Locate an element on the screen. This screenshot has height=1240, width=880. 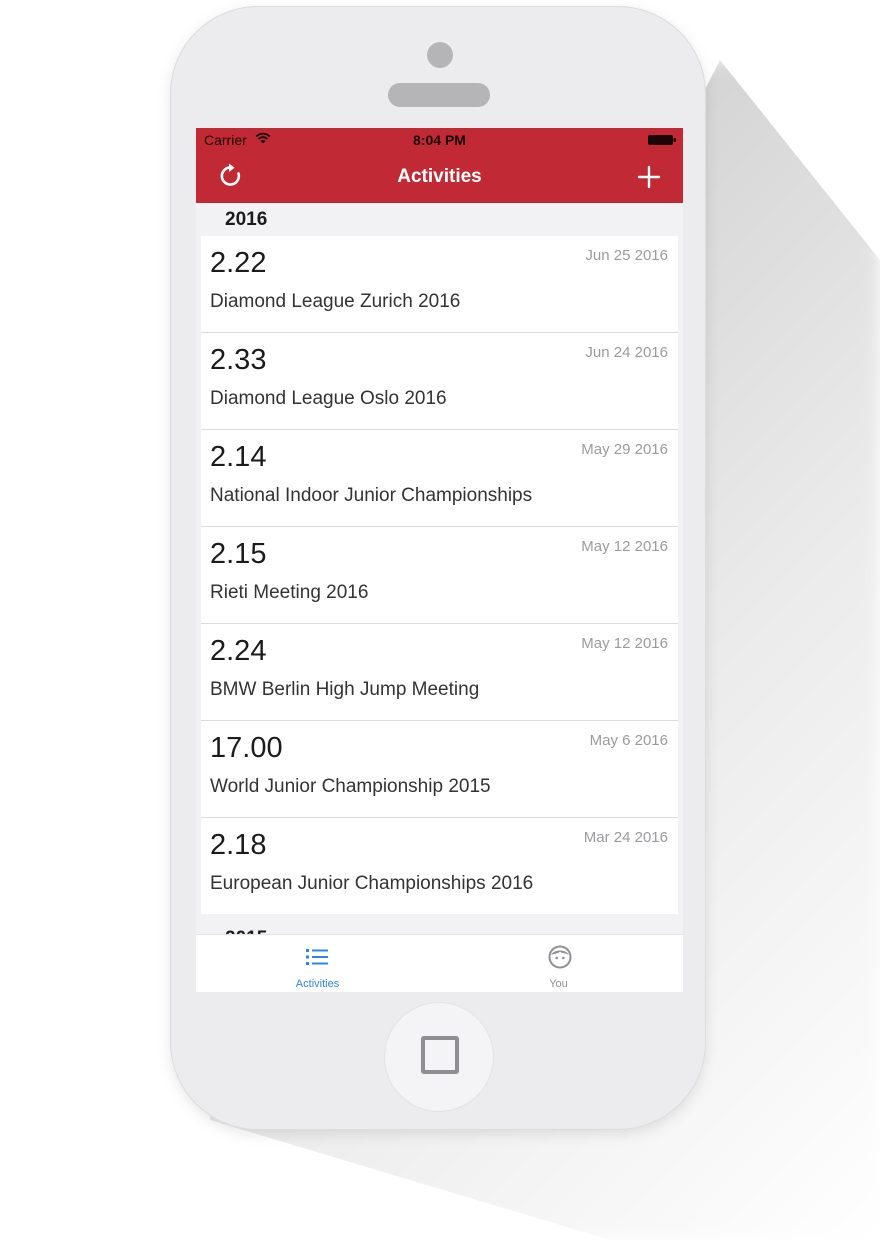
activity-result: 17.00 is located at coordinates (246, 748).